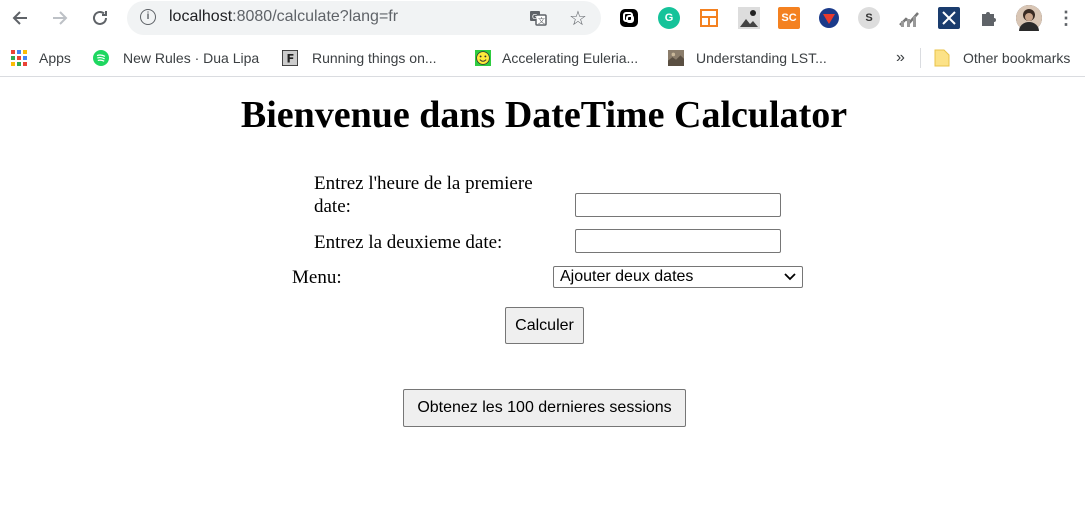  Describe the element at coordinates (60, 18) in the screenshot. I see `forward-arrow-icon` at that location.